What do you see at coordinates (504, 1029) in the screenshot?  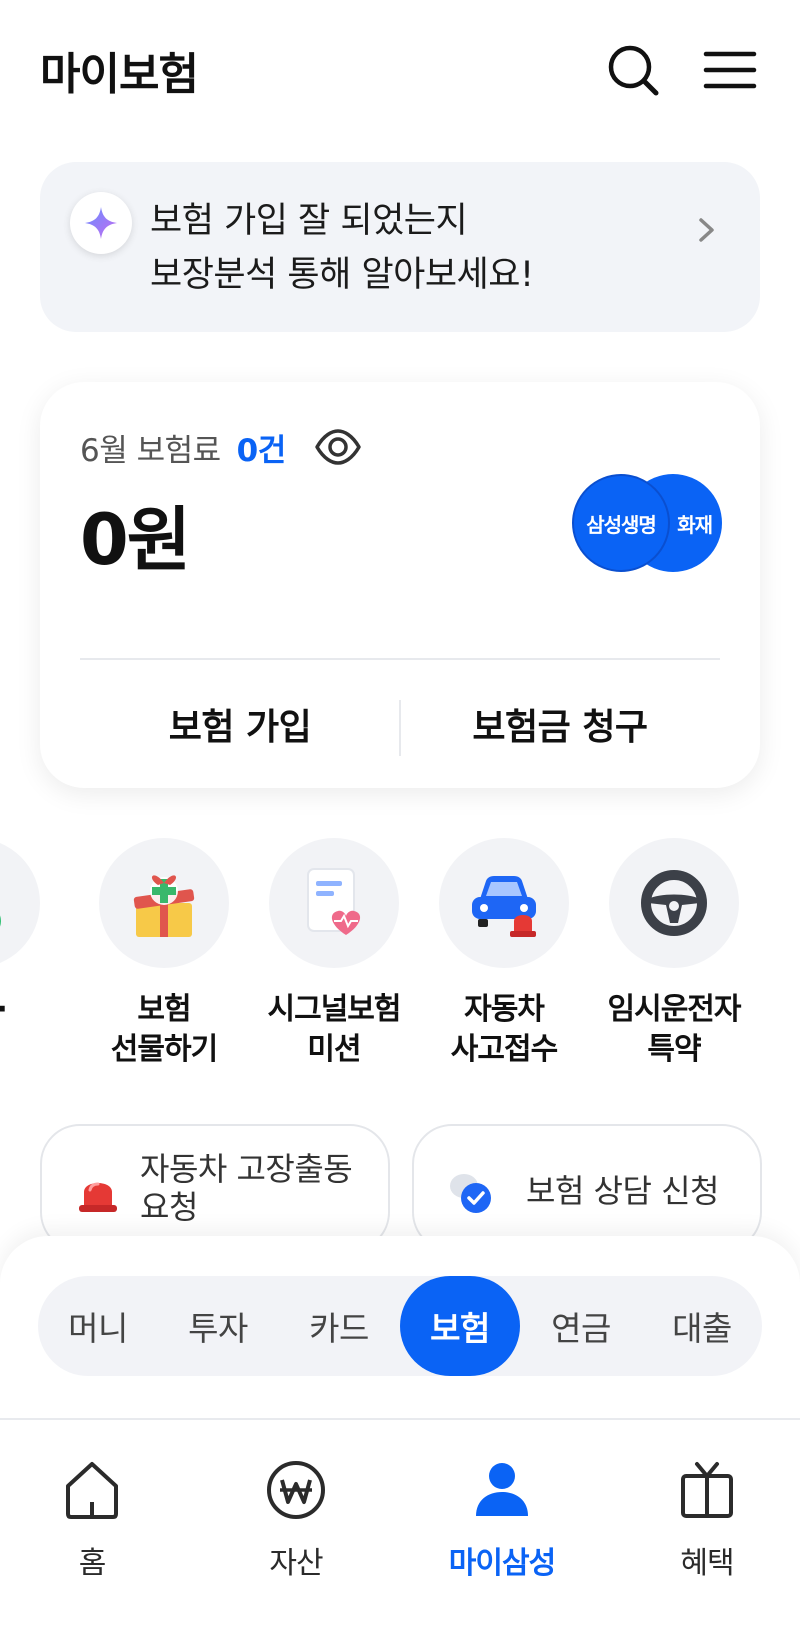 I see `quick-menu-label: 자동차 사고접수` at bounding box center [504, 1029].